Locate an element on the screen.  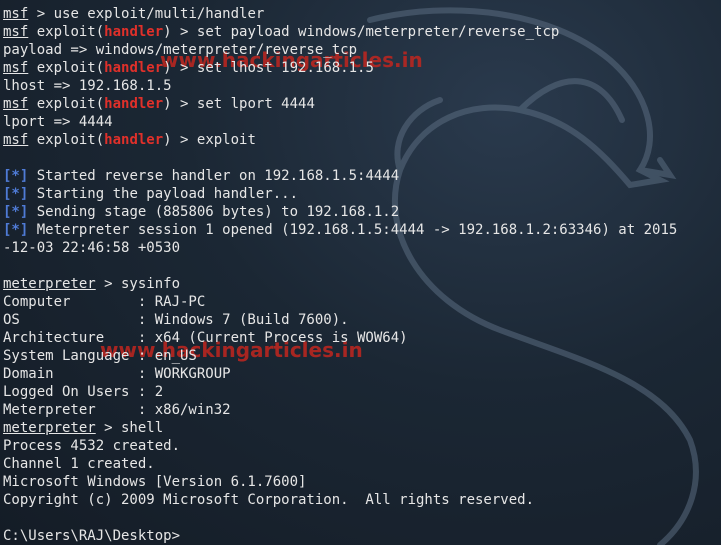
terminal-line: Computer : RAJ-PC is located at coordinates (362, 302).